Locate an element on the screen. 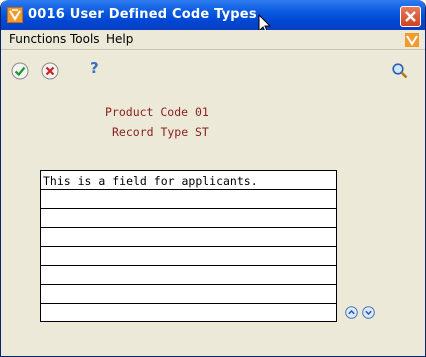 The width and height of the screenshot is (426, 357). grid-row: This is a field for applicants. is located at coordinates (188, 180).